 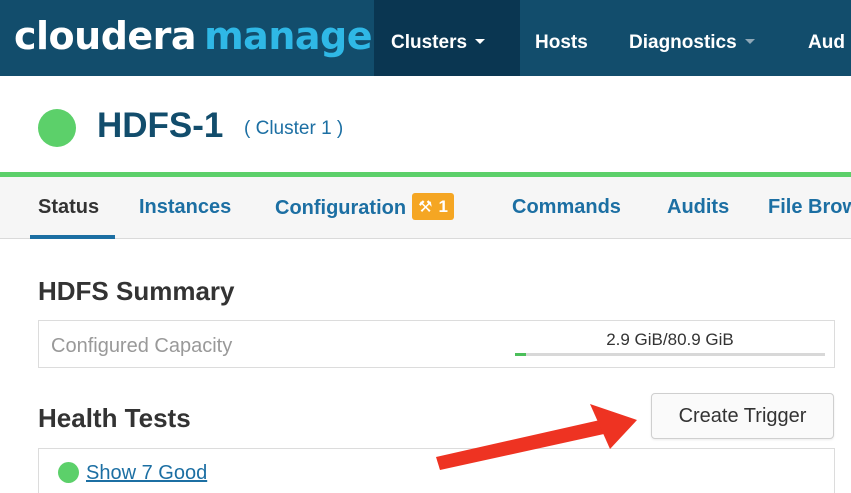 I want to click on health-tests-panel: Show 7 Good, so click(x=436, y=470).